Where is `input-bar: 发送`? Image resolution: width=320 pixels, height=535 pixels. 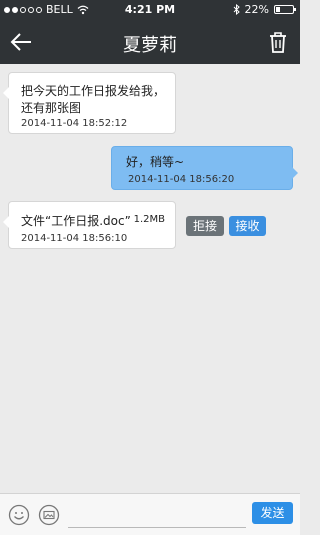 input-bar: 发送 is located at coordinates (150, 514).